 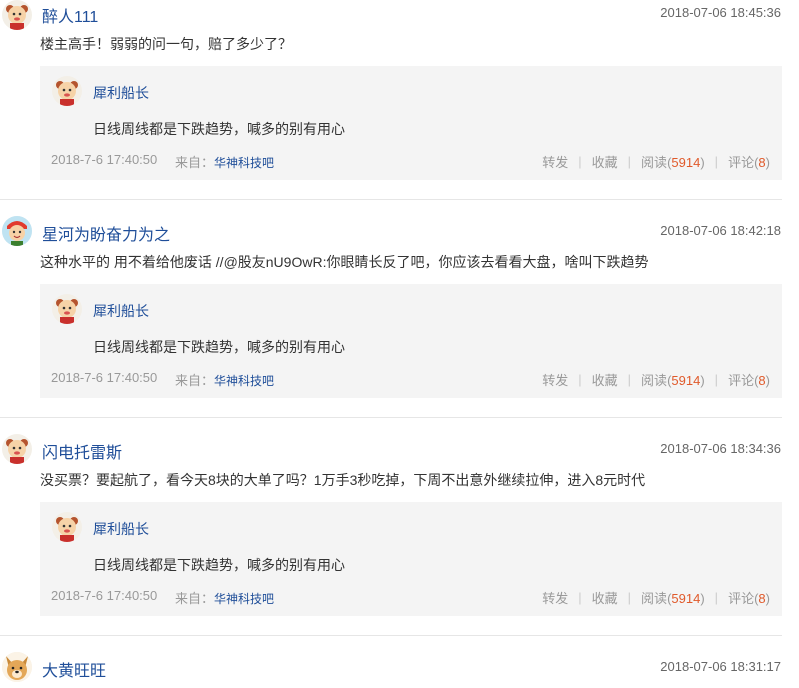 I want to click on dog-avatar-icon, so click(x=17, y=667).